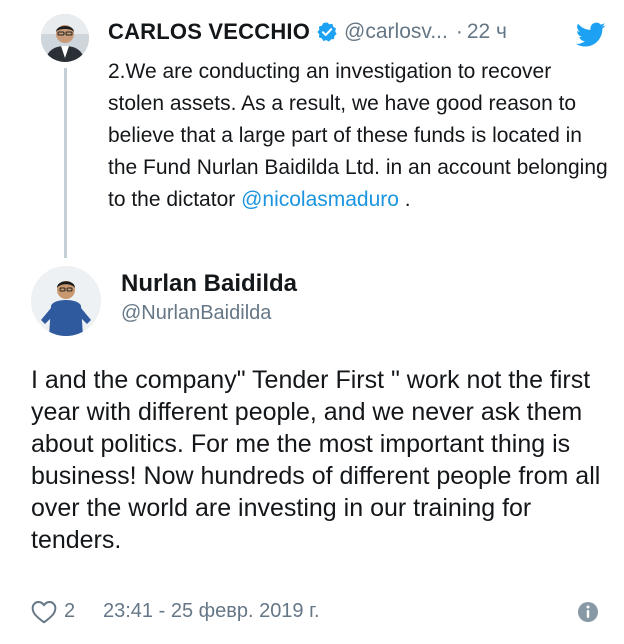 Image resolution: width=624 pixels, height=644 pixels. Describe the element at coordinates (65, 38) in the screenshot. I see `parent-author-avatar` at that location.